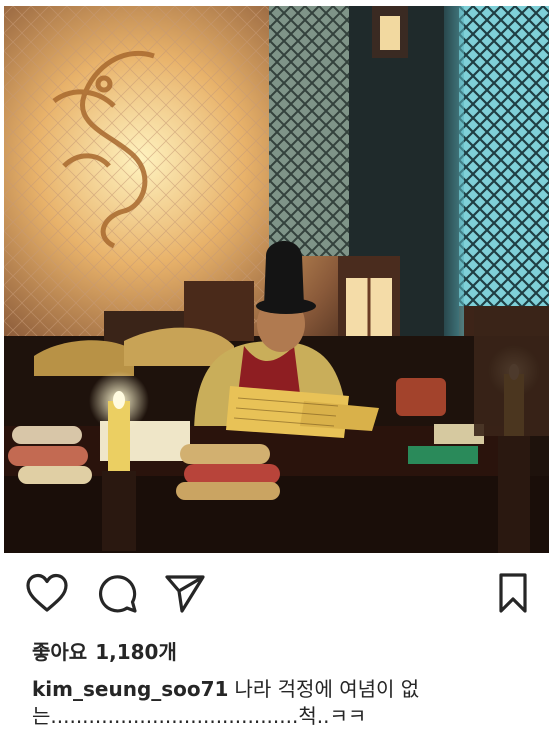 Image resolution: width=549 pixels, height=732 pixels. Describe the element at coordinates (136, 652) in the screenshot. I see `likes-count: 1,180개` at that location.